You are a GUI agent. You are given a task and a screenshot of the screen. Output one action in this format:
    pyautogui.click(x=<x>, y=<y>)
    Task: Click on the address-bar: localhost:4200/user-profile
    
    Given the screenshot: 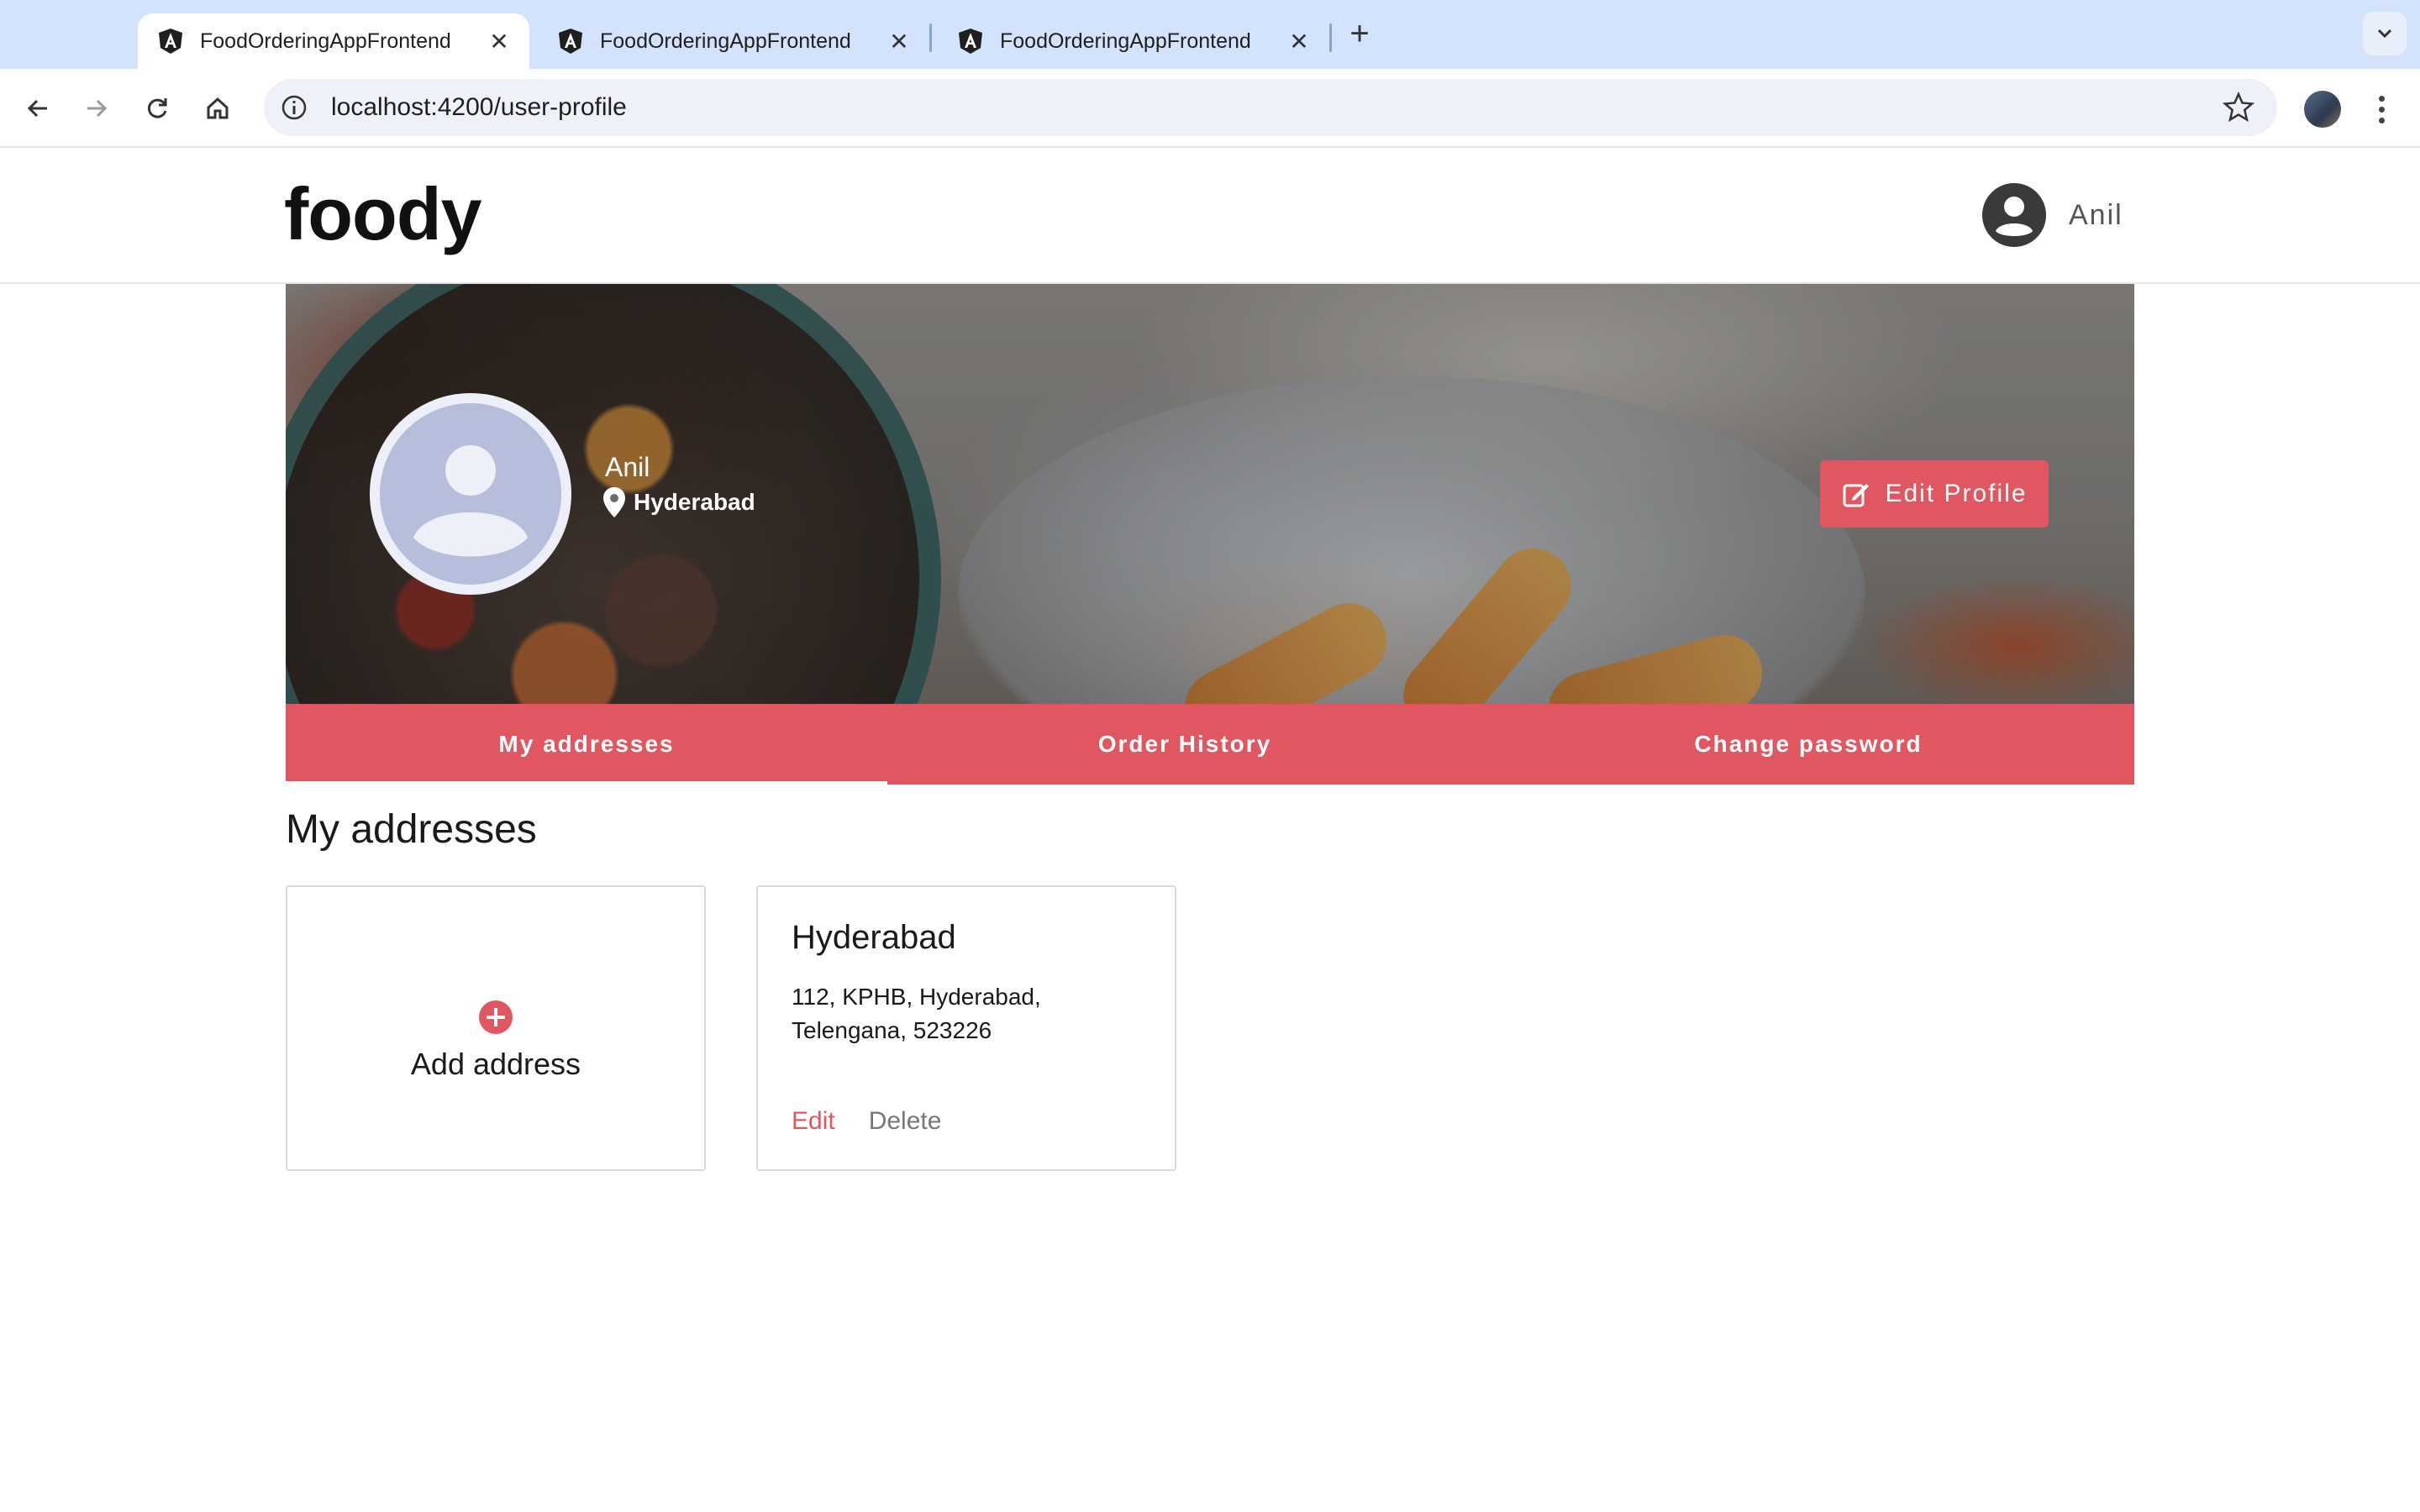 What is the action you would take?
    pyautogui.click(x=1270, y=107)
    